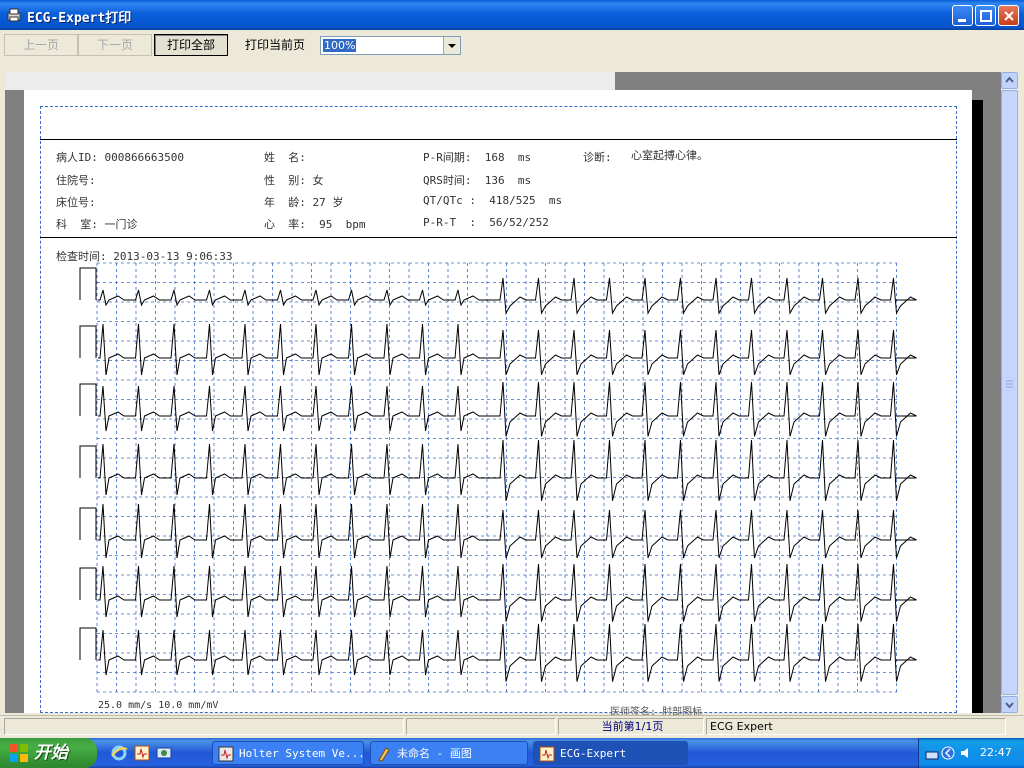 The image size is (1024, 768). I want to click on task-ecg-expert: ECG-Expert, so click(610, 753).